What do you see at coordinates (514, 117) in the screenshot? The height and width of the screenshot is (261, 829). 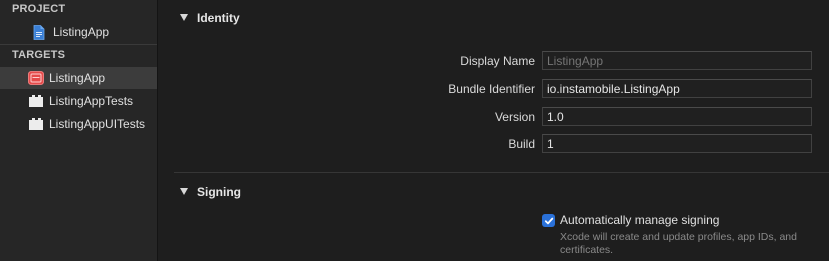 I see `version-label: Version` at bounding box center [514, 117].